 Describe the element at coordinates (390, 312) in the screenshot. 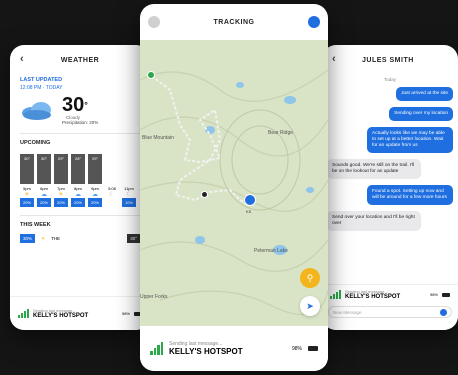

I see `message-input: New Message` at that location.